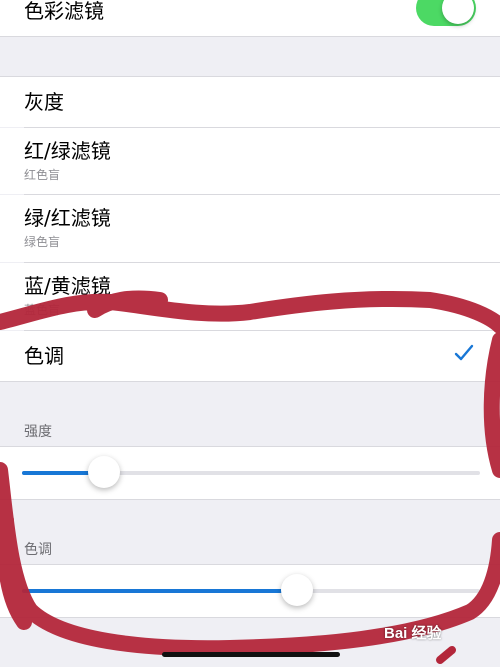 The image size is (500, 667). I want to click on checkmark-icon, so click(464, 355).